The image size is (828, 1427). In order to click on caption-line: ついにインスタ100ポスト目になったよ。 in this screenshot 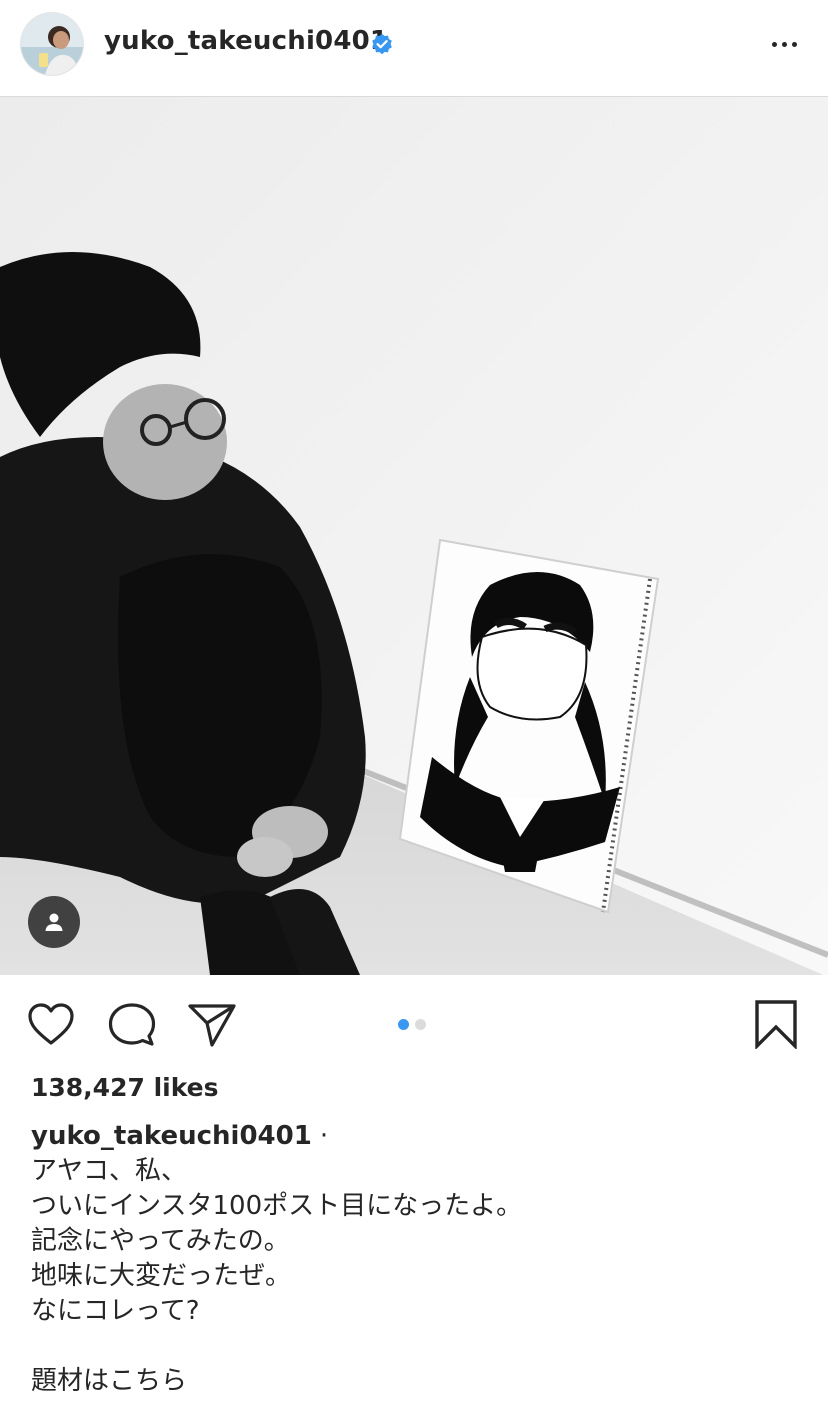, I will do `click(277, 1206)`.